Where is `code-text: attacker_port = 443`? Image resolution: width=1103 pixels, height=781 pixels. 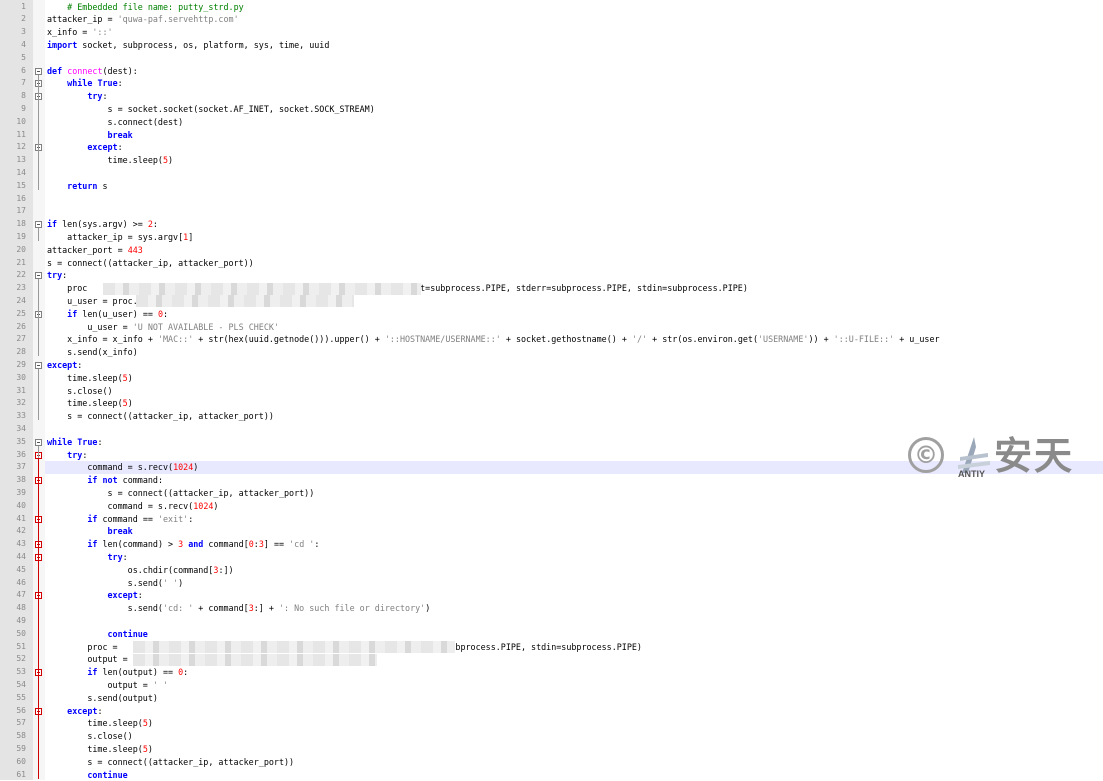 code-text: attacker_port = 443 is located at coordinates (95, 250).